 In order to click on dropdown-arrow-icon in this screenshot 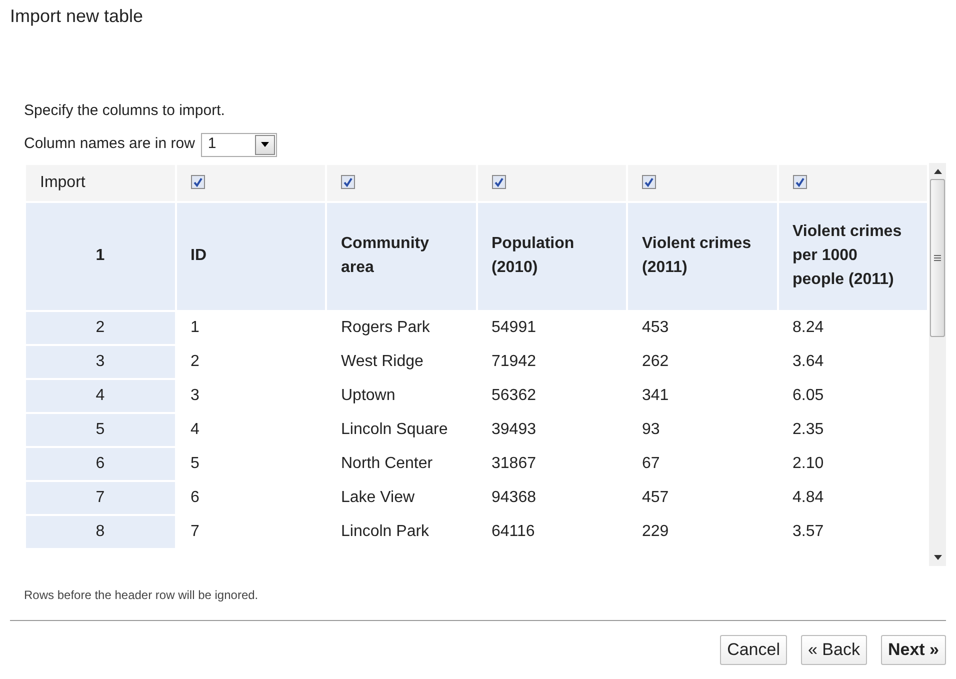, I will do `click(264, 144)`.